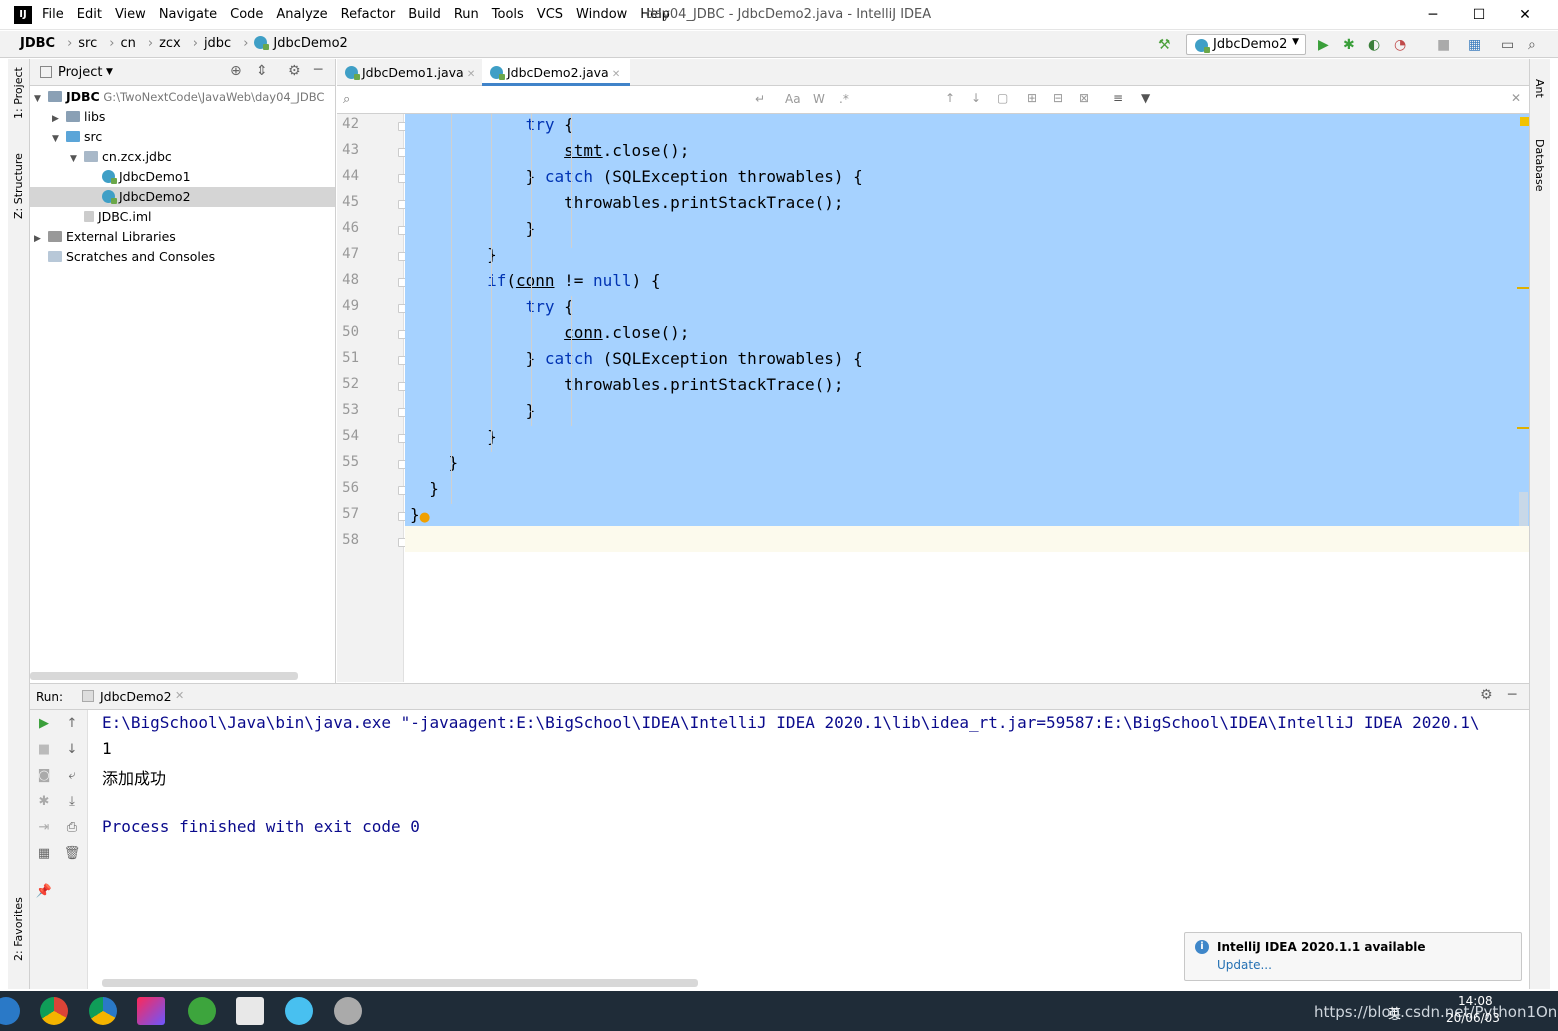  What do you see at coordinates (1246, 44) in the screenshot?
I see `run-configuration-select: JdbcDemo2 ▼` at bounding box center [1246, 44].